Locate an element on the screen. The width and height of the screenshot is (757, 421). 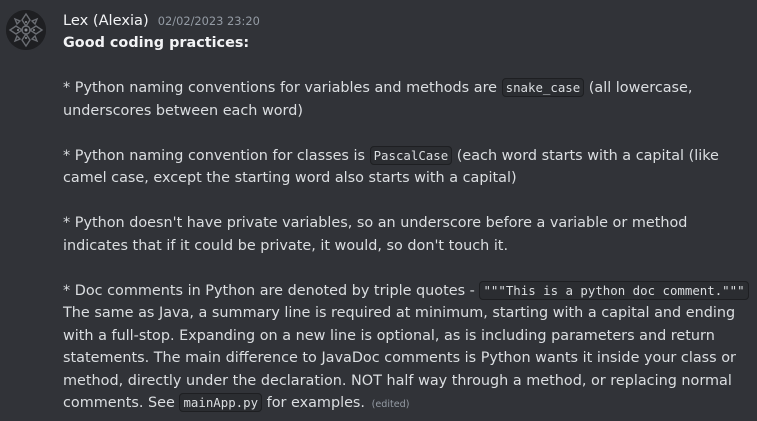
message-timestamp: 02/02/2023 23:20 is located at coordinates (209, 21).